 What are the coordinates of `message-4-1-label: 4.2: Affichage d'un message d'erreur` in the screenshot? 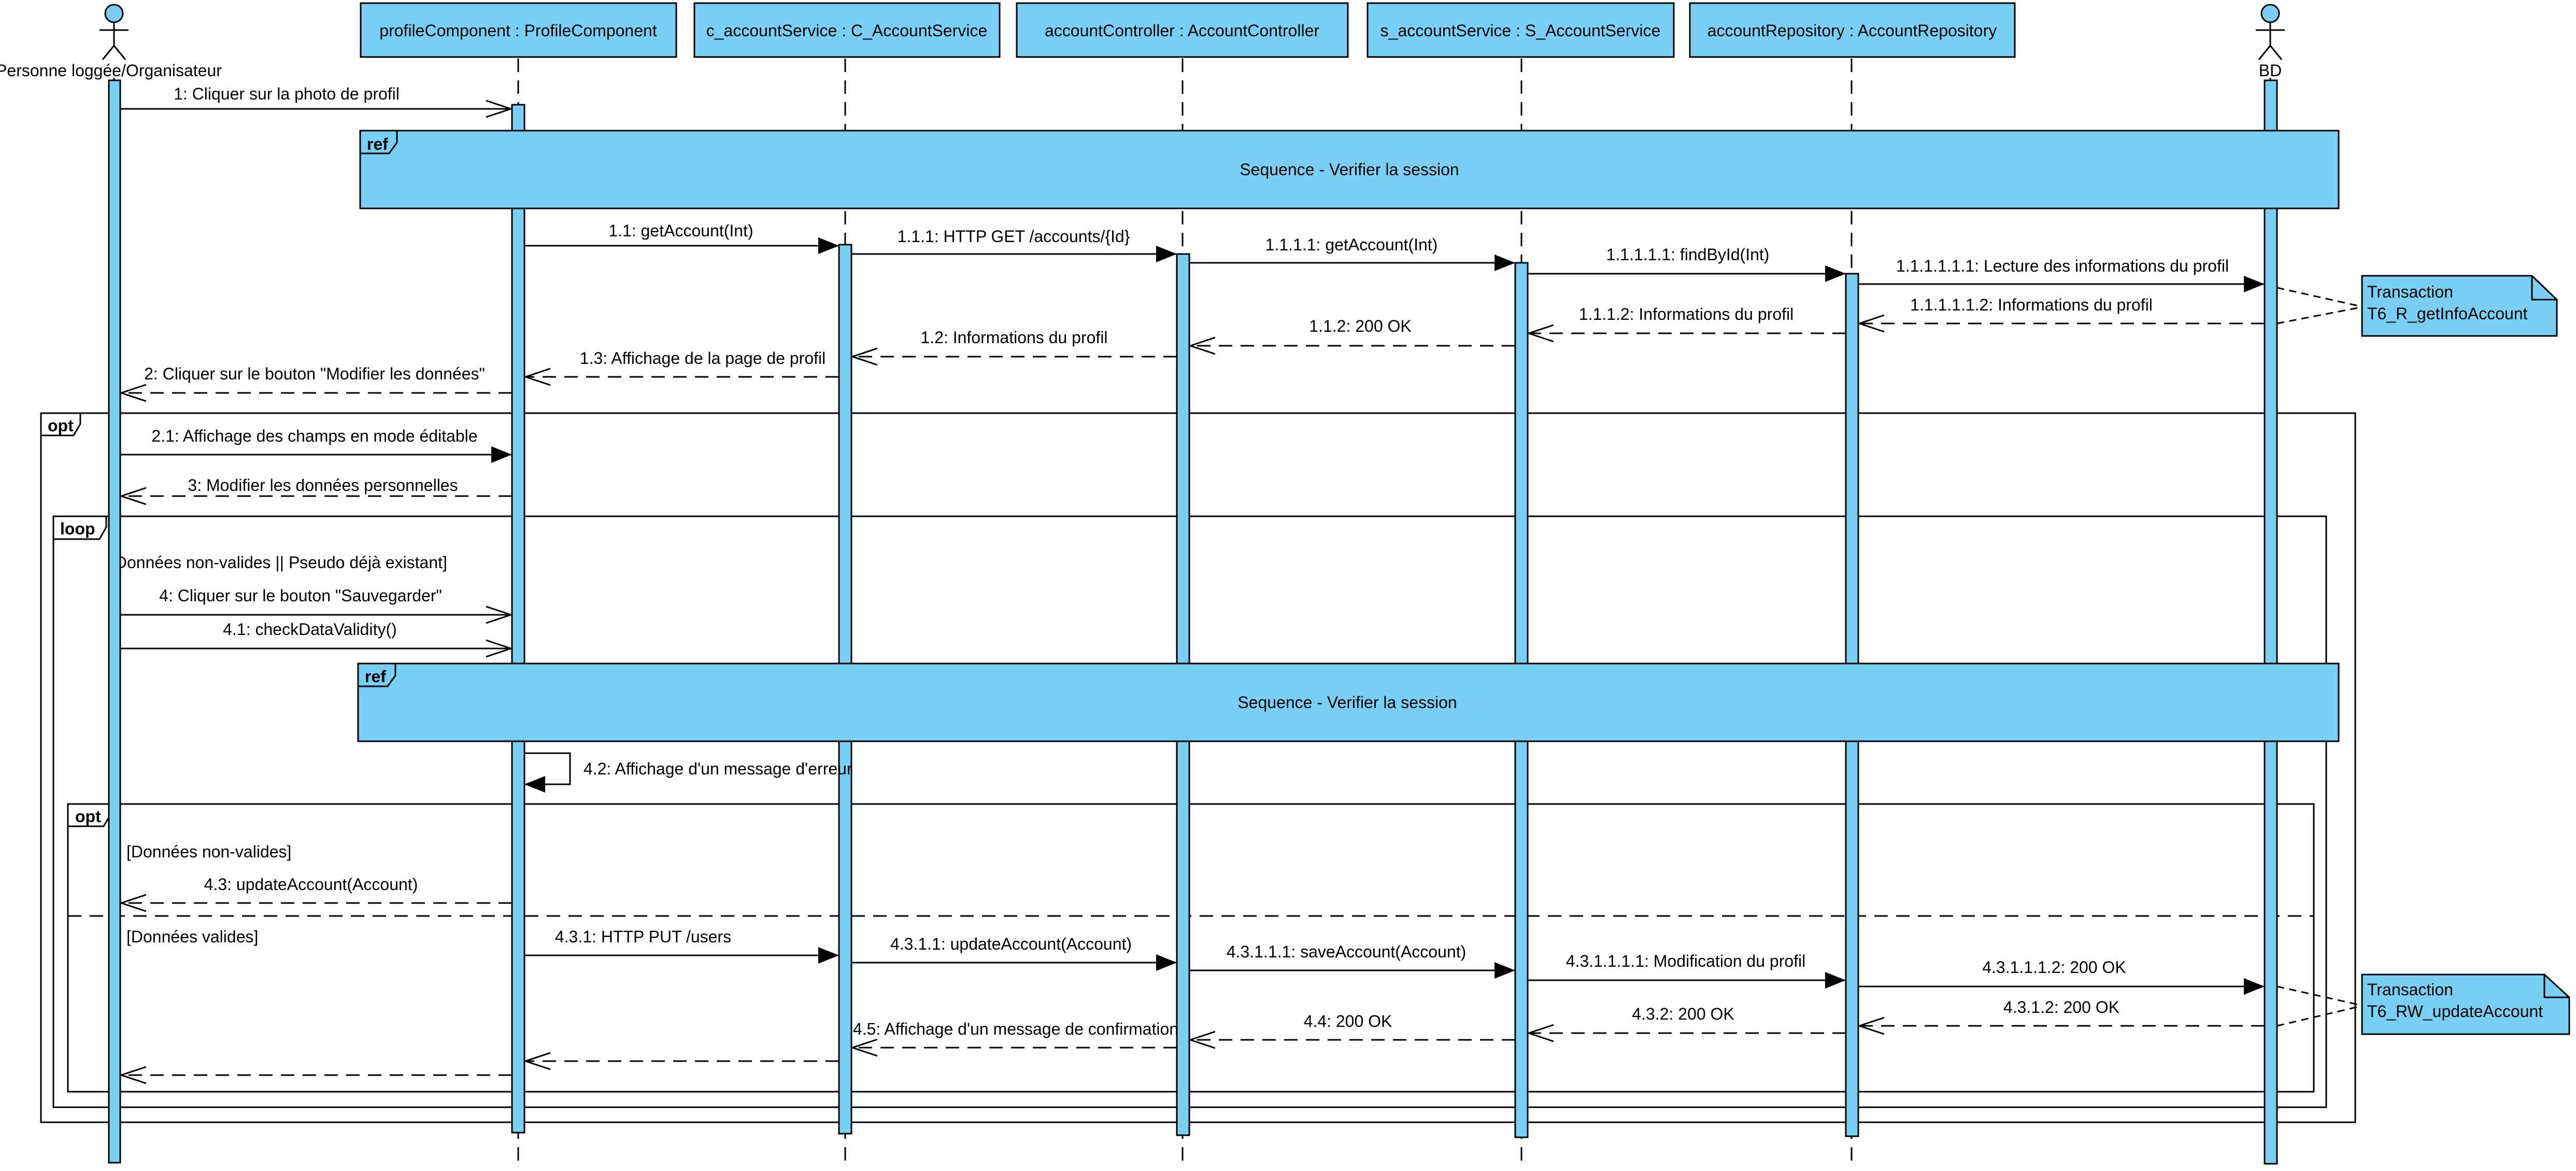 It's located at (717, 768).